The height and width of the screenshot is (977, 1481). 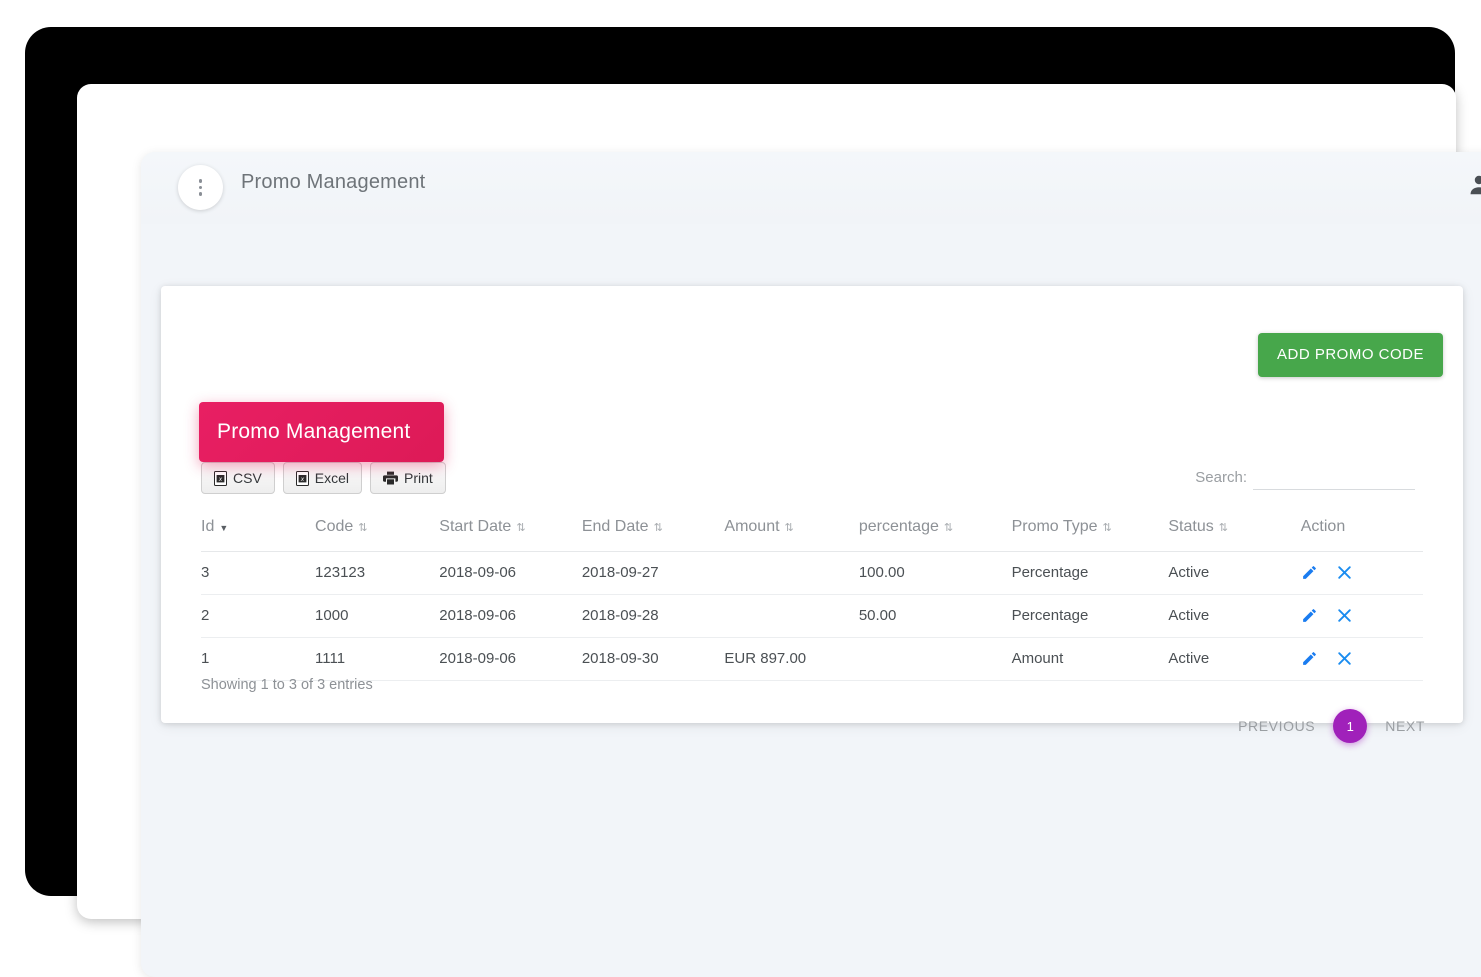 I want to click on showing-entries-info: Showing 1 to 3 of 3 entries, so click(x=287, y=685).